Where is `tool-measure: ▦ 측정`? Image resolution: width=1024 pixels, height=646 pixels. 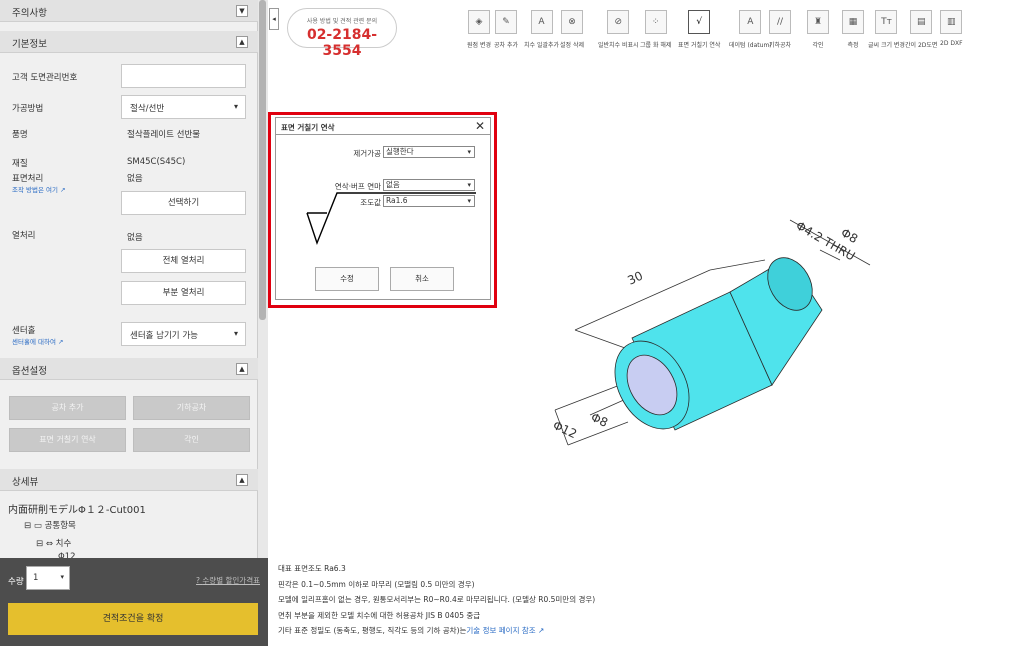
tool-measure: ▦ 측정 is located at coordinates (853, 29).